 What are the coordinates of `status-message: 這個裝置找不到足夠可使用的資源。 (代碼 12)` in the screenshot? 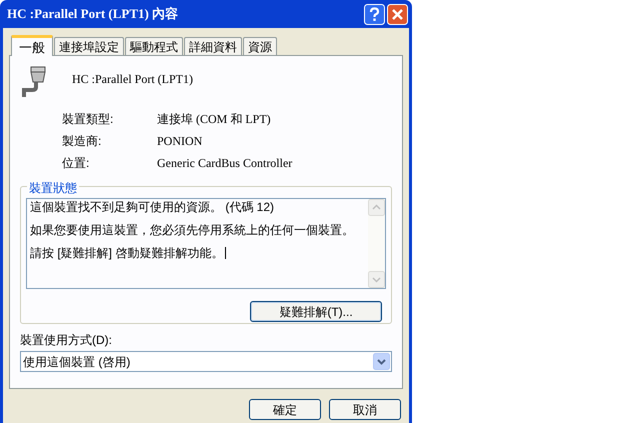 It's located at (153, 207).